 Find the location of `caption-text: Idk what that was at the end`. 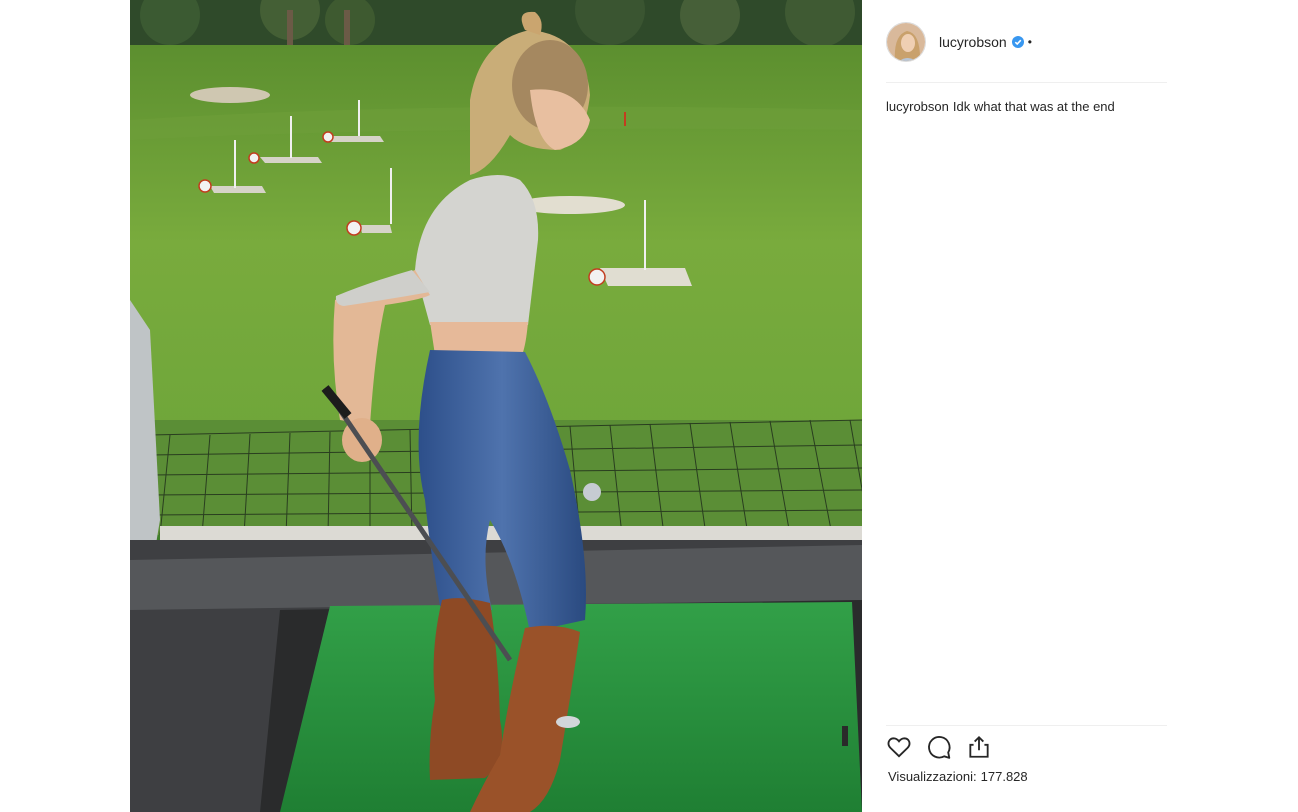

caption-text: Idk what that was at the end is located at coordinates (1033, 106).